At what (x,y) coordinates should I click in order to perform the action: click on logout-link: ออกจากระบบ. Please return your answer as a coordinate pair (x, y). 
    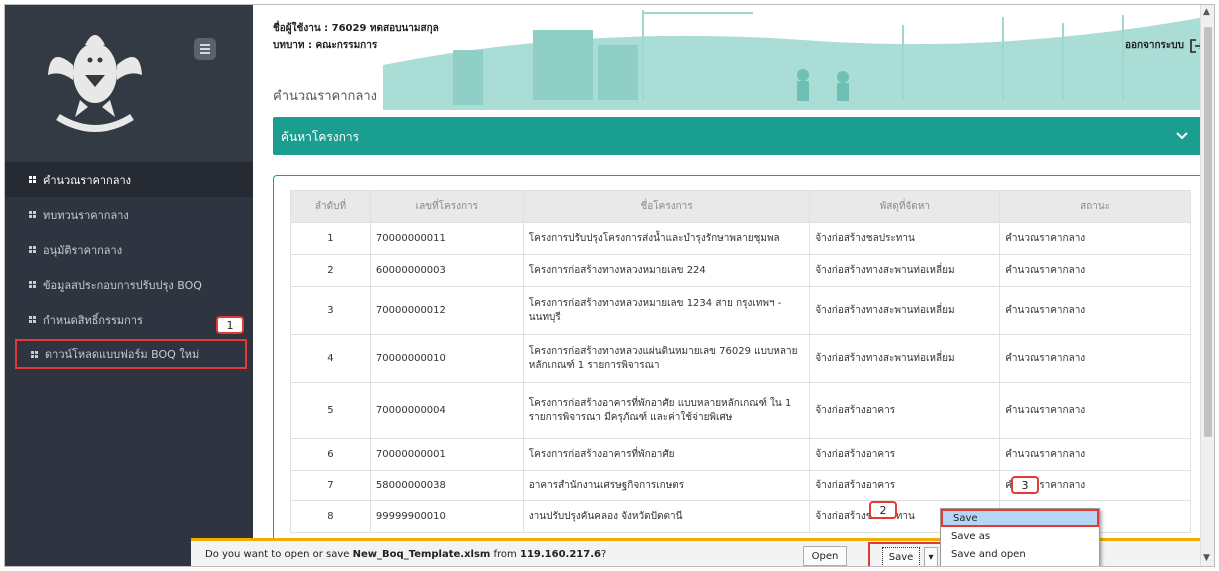
    Looking at the image, I should click on (1164, 45).